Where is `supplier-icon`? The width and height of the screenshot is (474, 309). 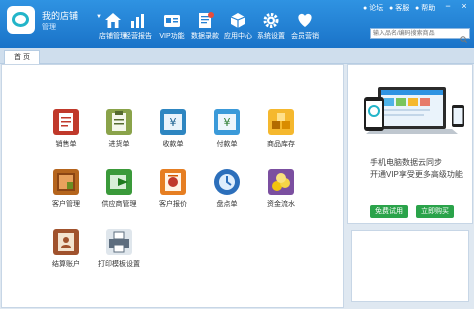
supplier-icon is located at coordinates (119, 182).